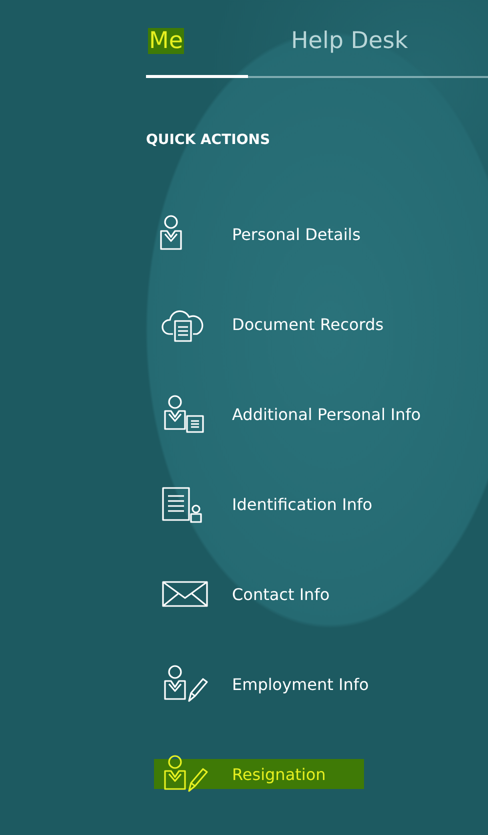  Describe the element at coordinates (209, 140) in the screenshot. I see `section-title: QUICK ACTIONS` at that location.